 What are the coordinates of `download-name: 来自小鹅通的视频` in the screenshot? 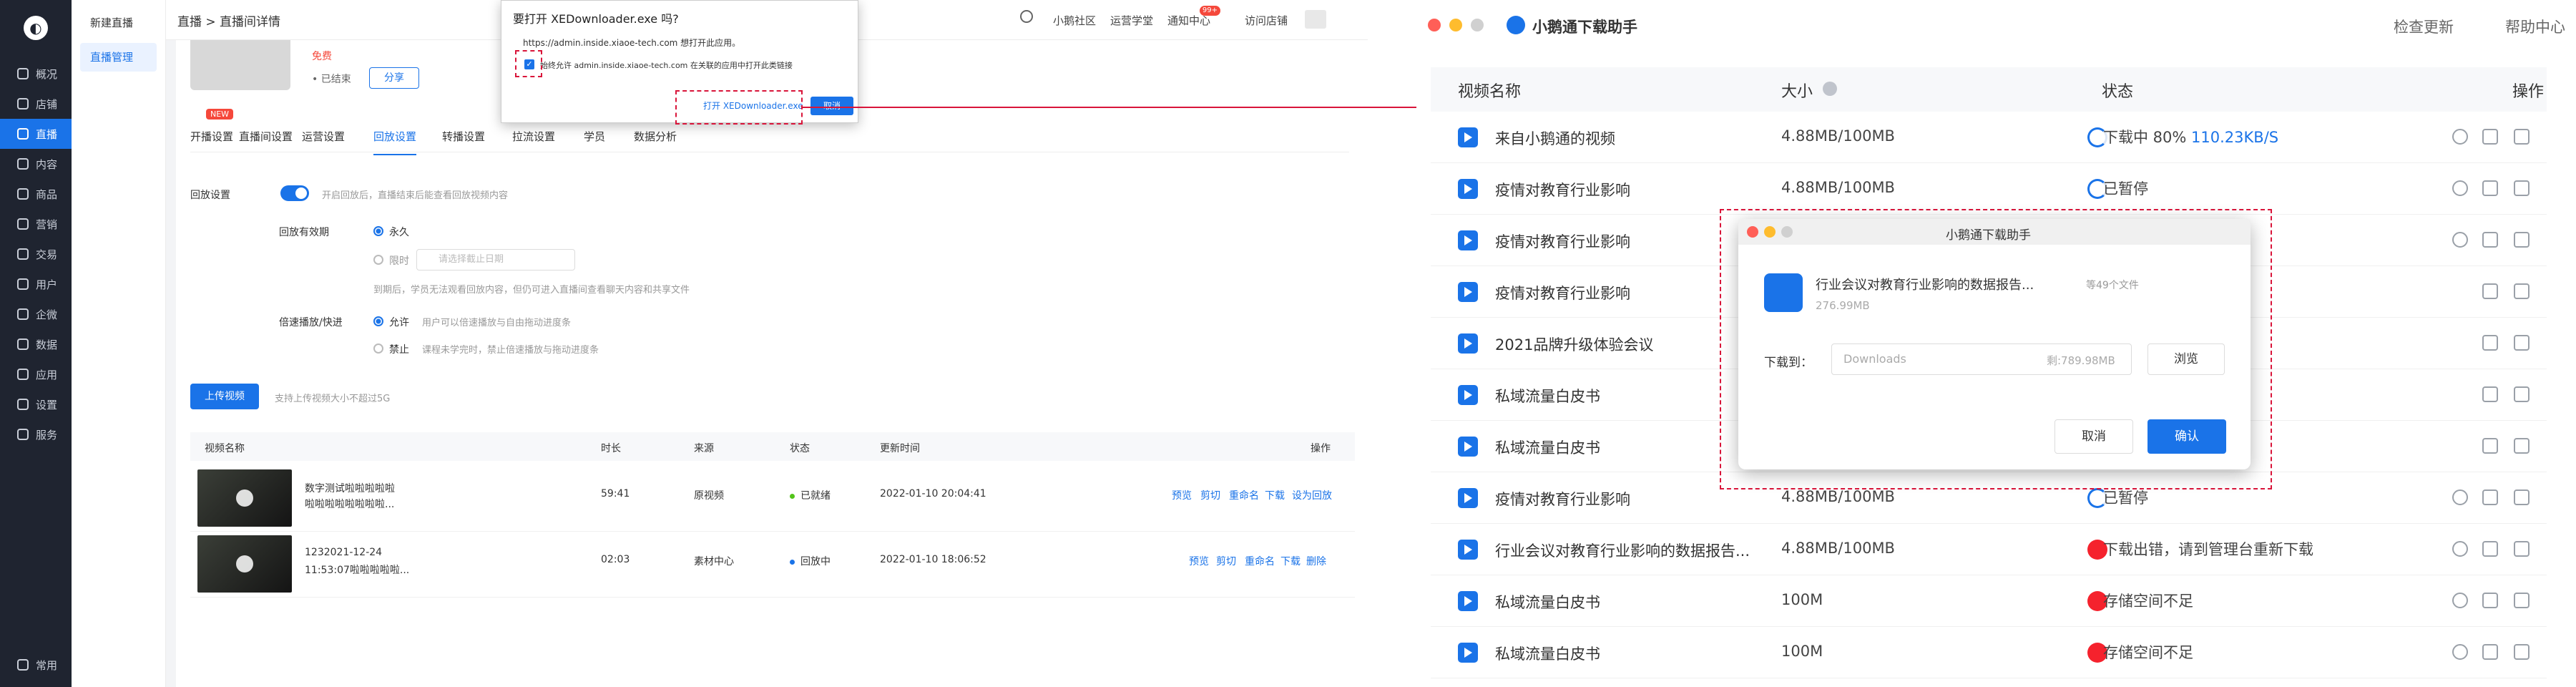 It's located at (1555, 138).